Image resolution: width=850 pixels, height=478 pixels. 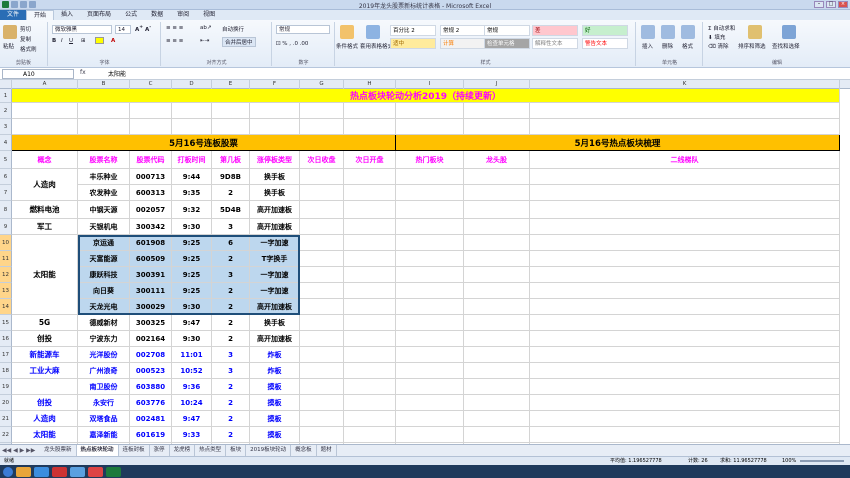 What do you see at coordinates (23, 471) in the screenshot?
I see `taskbar-explorer-icon` at bounding box center [23, 471].